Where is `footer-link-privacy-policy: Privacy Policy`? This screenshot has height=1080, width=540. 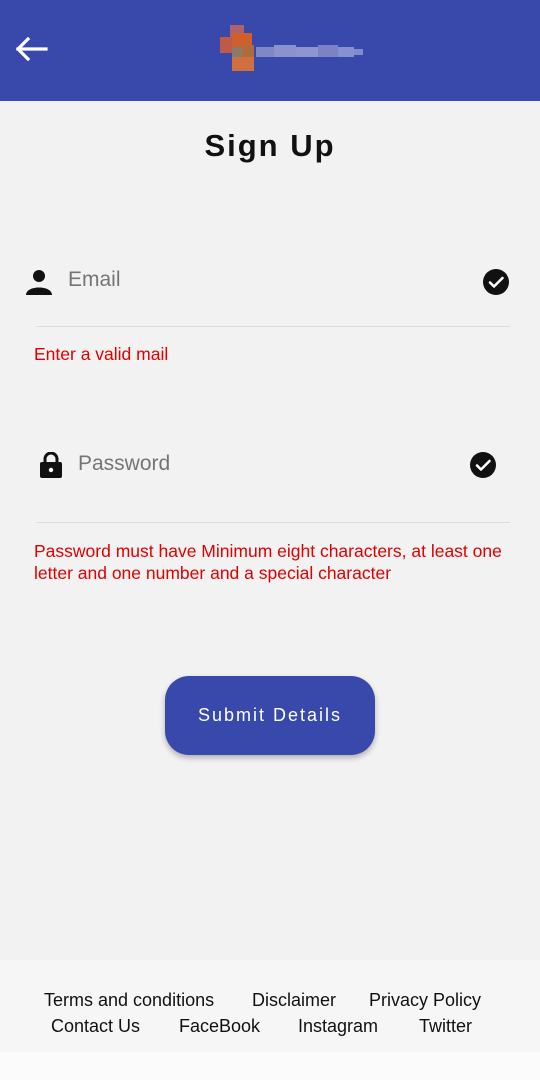
footer-link-privacy-policy: Privacy Policy is located at coordinates (425, 1000).